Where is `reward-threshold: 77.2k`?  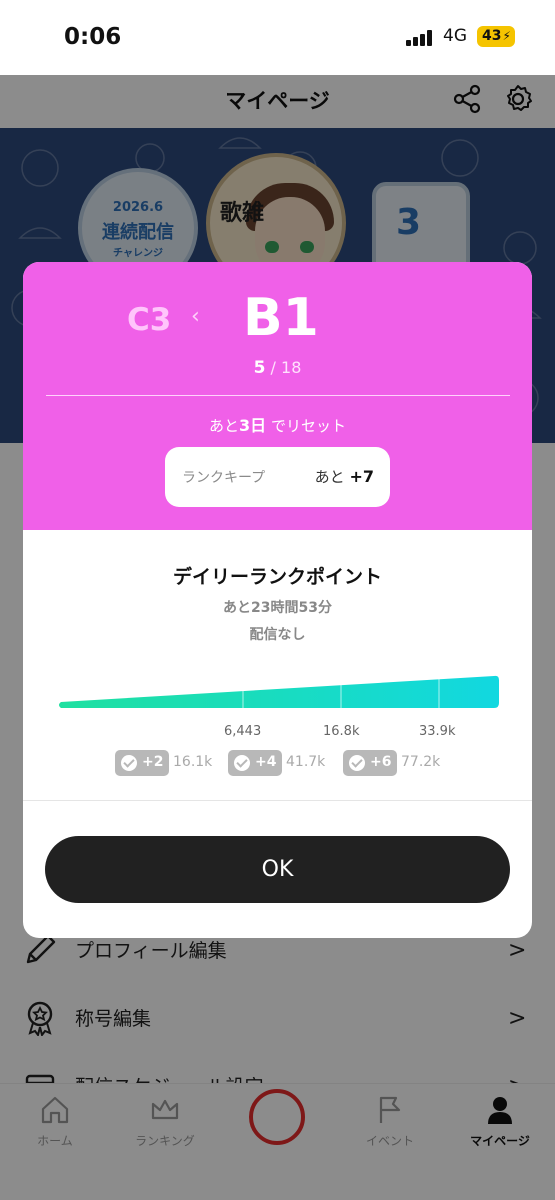
reward-threshold: 77.2k is located at coordinates (421, 762).